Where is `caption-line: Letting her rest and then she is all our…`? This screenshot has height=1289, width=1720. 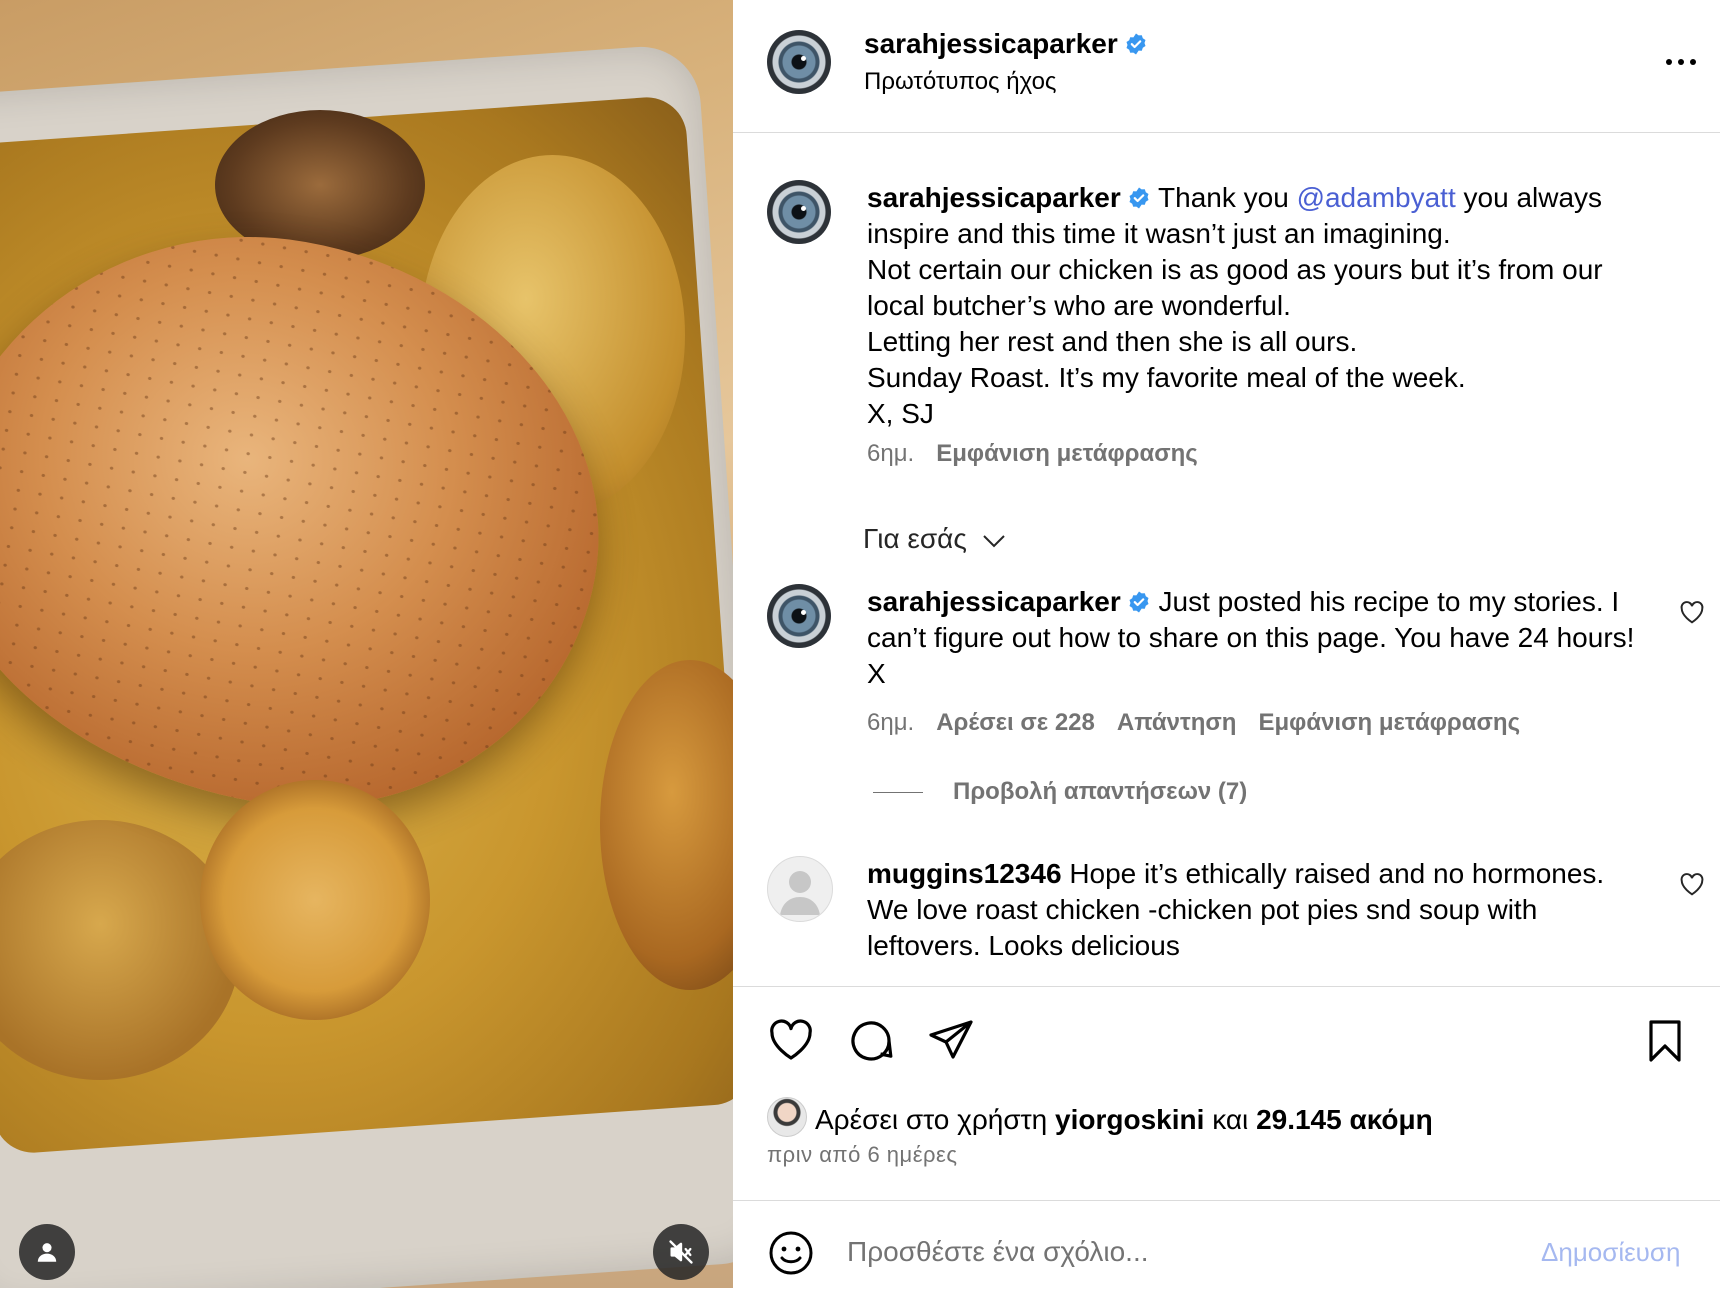
caption-line: Letting her rest and then she is all our… is located at coordinates (1112, 341).